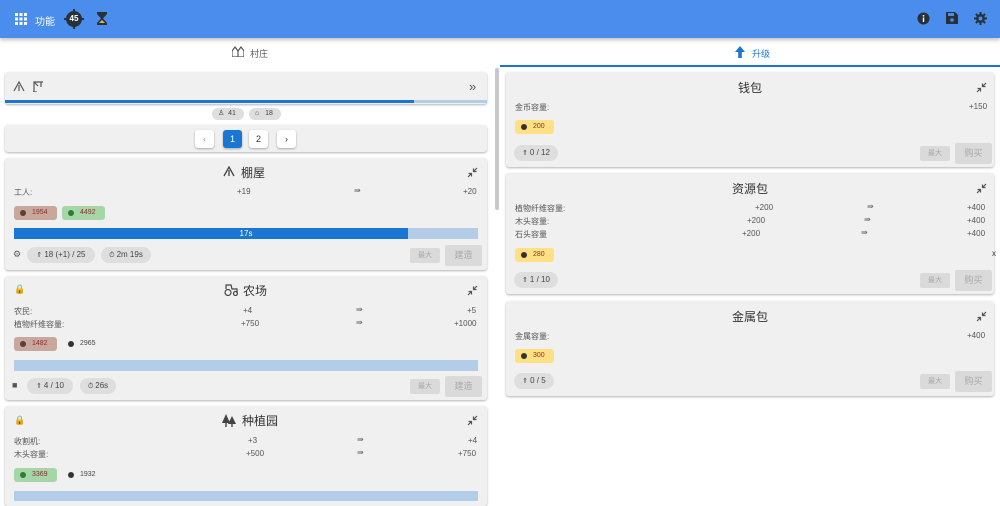 The height and width of the screenshot is (506, 1000). Describe the element at coordinates (88, 343) in the screenshot. I see `cost-value: 2965` at that location.